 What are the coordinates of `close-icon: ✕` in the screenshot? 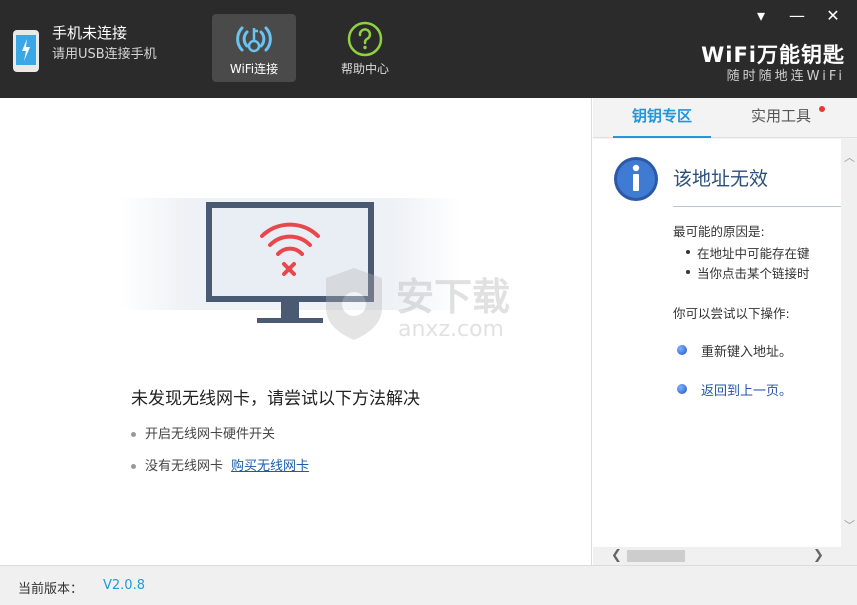 It's located at (833, 15).